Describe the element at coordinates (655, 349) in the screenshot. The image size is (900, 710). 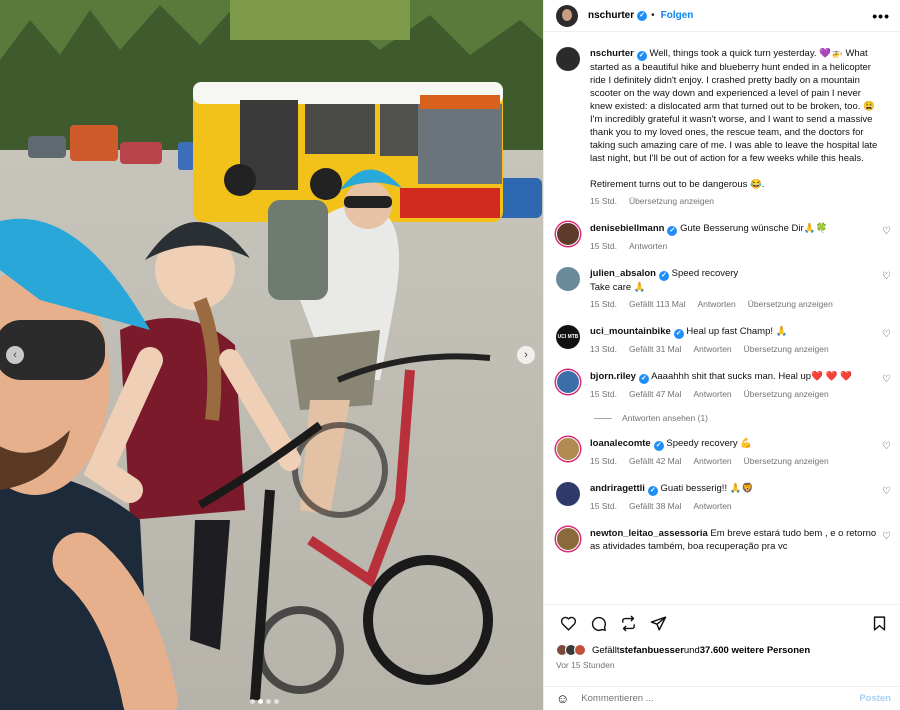
I see `comment-likes: Gefällt 31 Mal` at that location.